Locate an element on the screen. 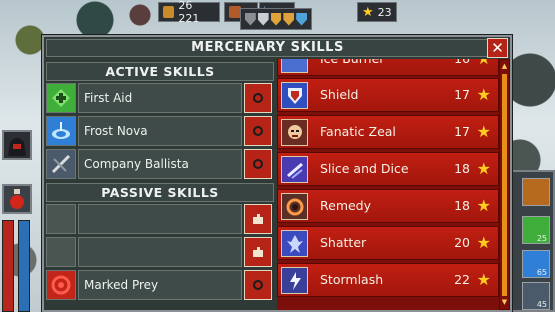 This screenshot has width=555, height=312. quick-slot: 45 is located at coordinates (536, 296).